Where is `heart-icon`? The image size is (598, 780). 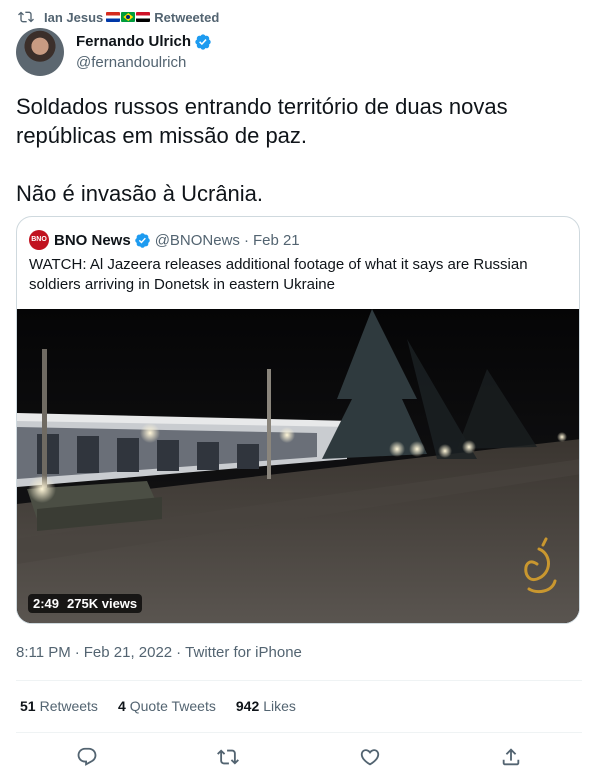 heart-icon is located at coordinates (369, 757).